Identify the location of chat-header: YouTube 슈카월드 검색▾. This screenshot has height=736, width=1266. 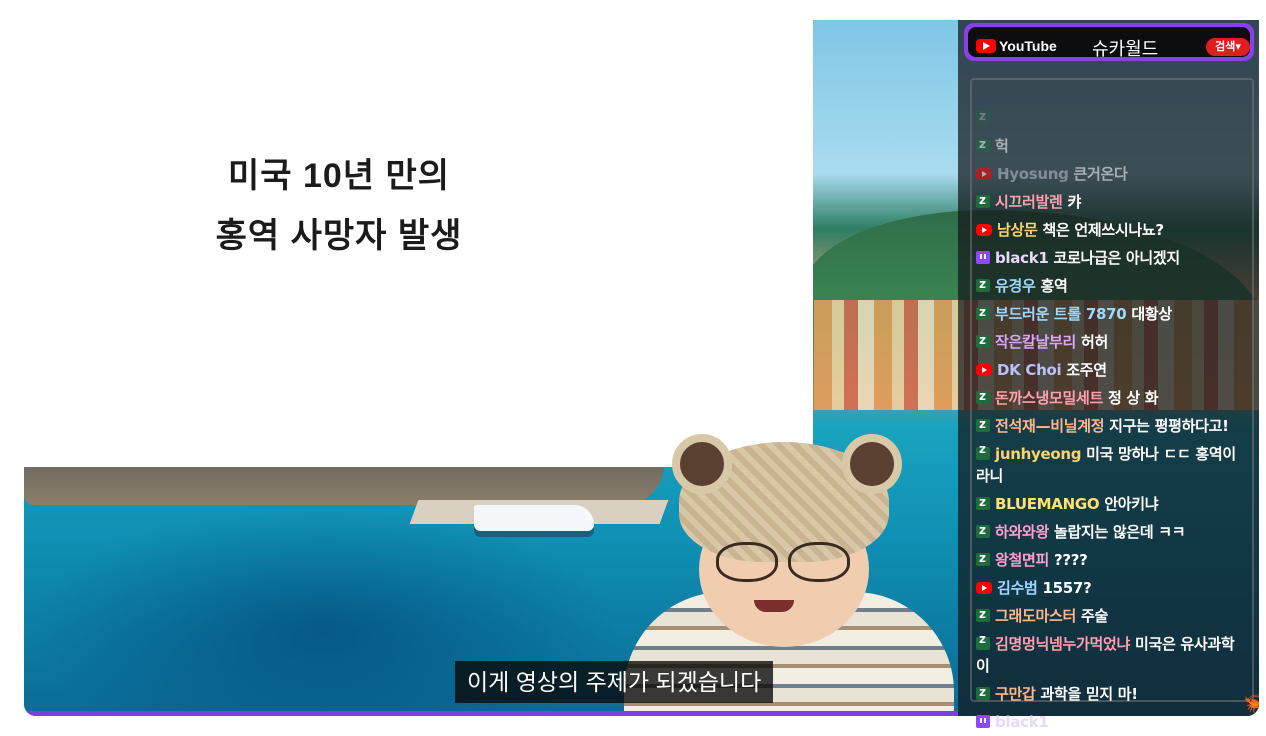
(1109, 42).